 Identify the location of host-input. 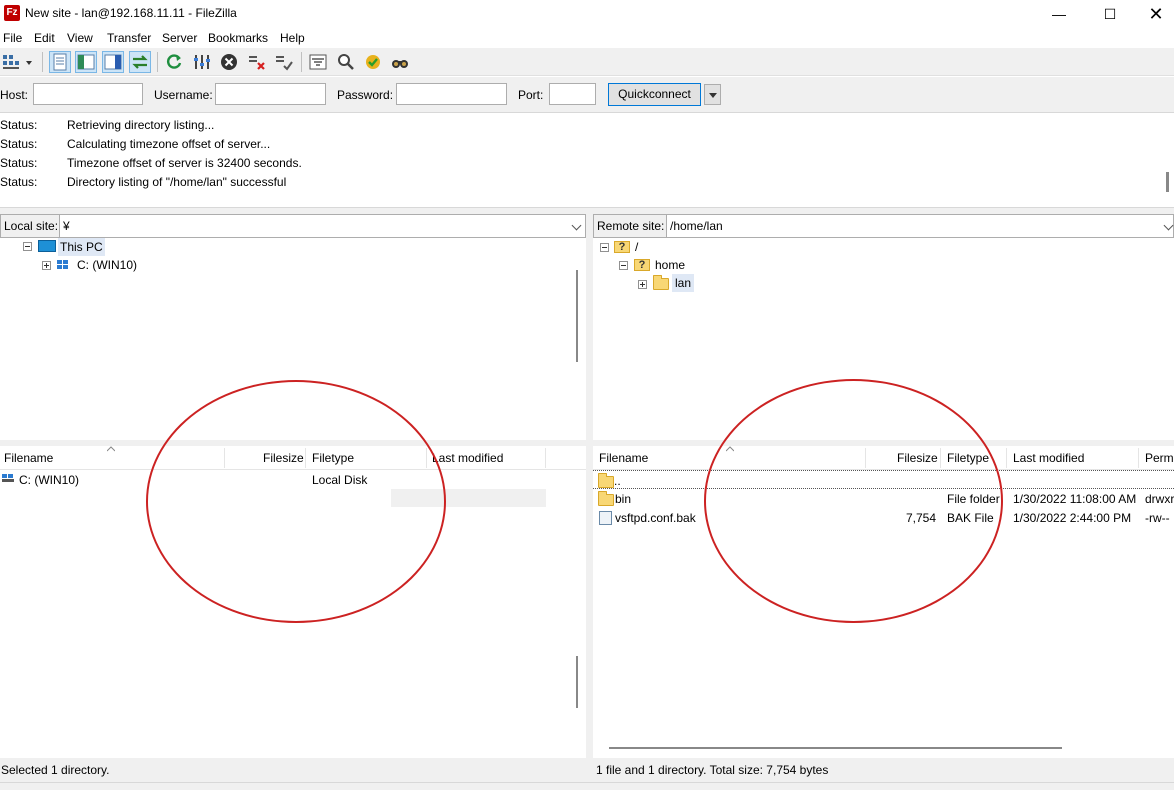
(88, 94).